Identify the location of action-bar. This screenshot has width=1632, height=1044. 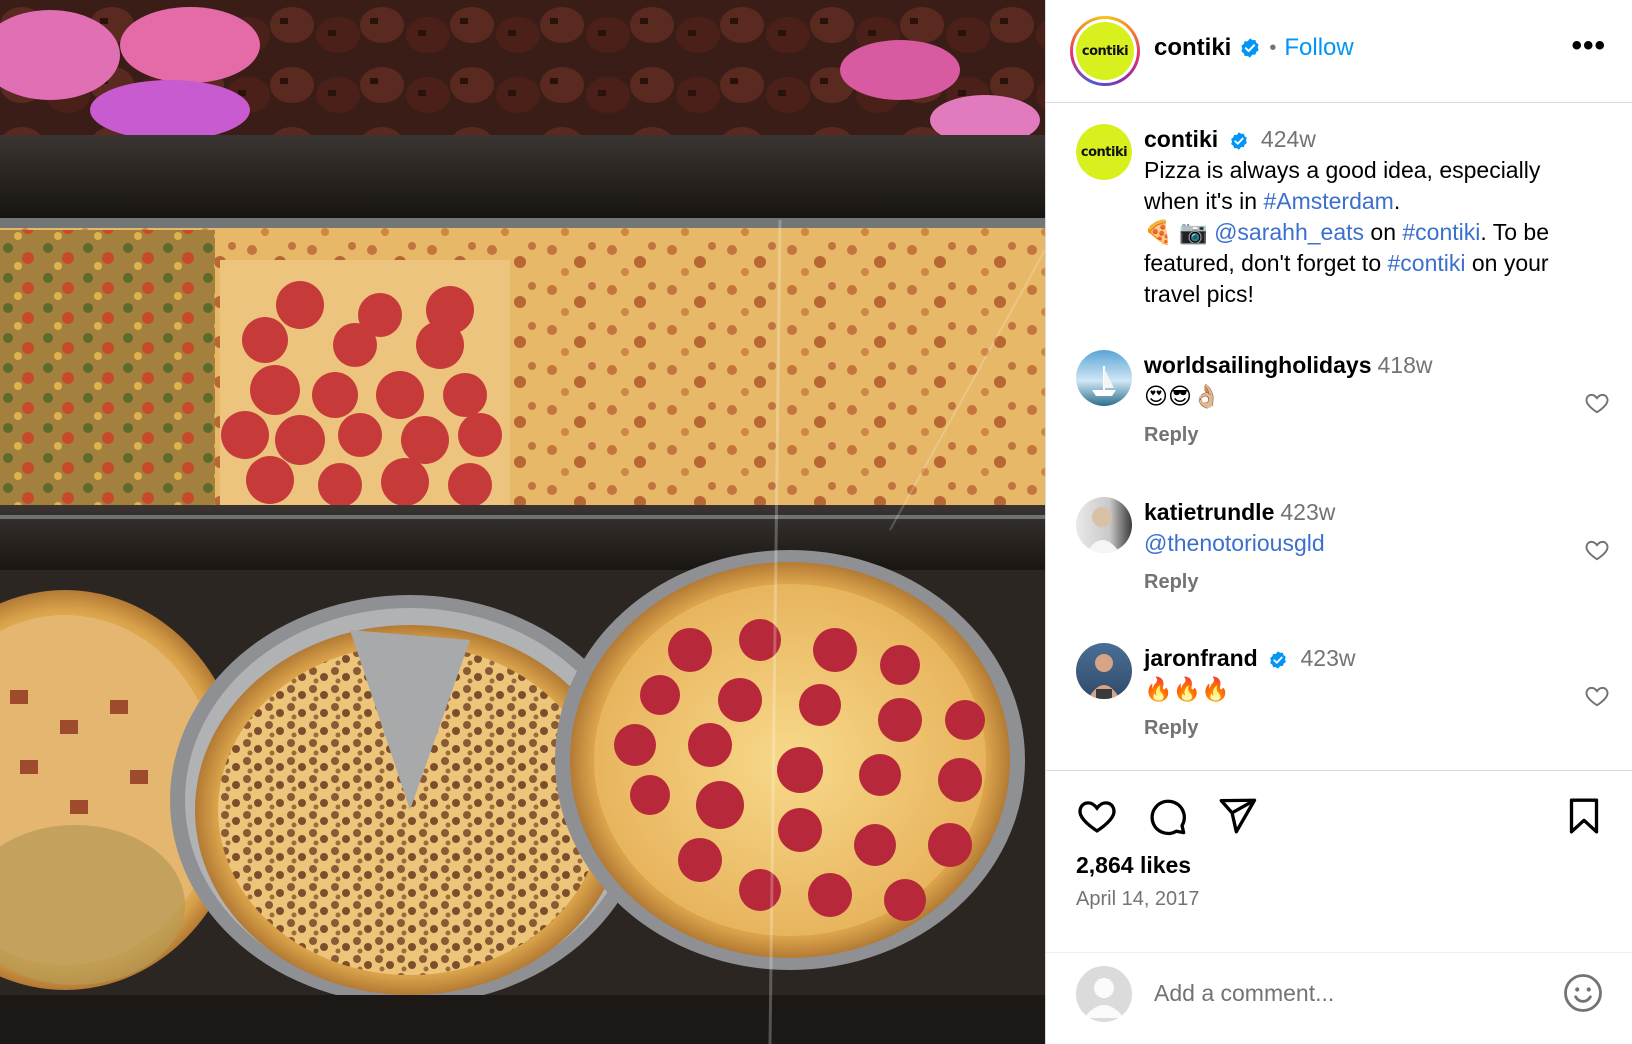
(1167, 816).